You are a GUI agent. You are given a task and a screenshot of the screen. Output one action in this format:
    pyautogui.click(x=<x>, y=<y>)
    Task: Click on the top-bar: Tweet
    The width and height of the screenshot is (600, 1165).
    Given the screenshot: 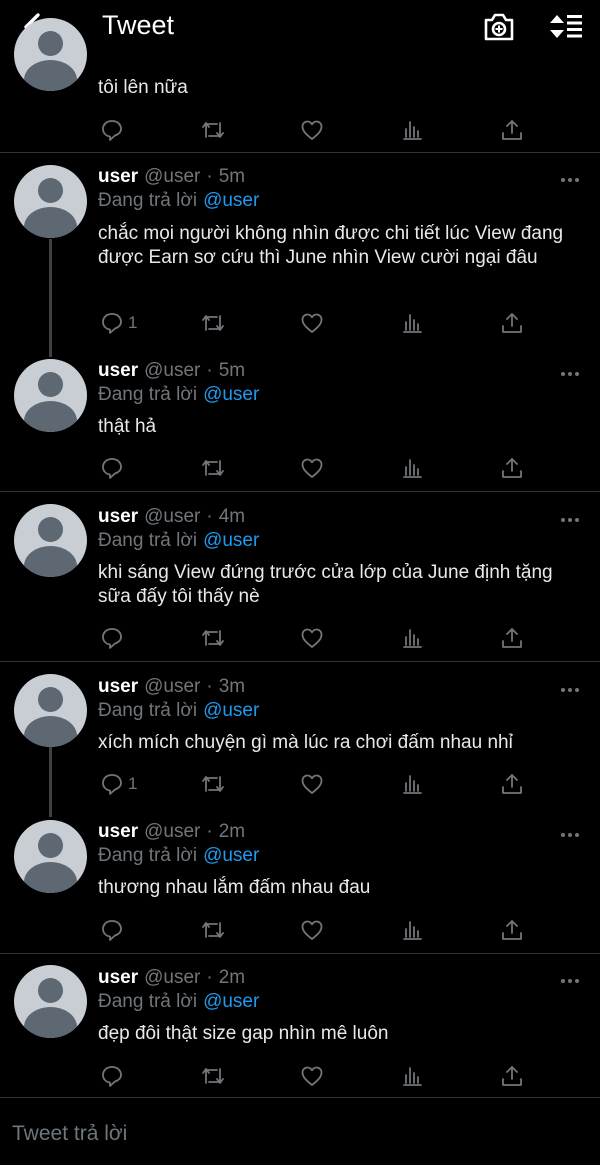 What is the action you would take?
    pyautogui.click(x=300, y=28)
    